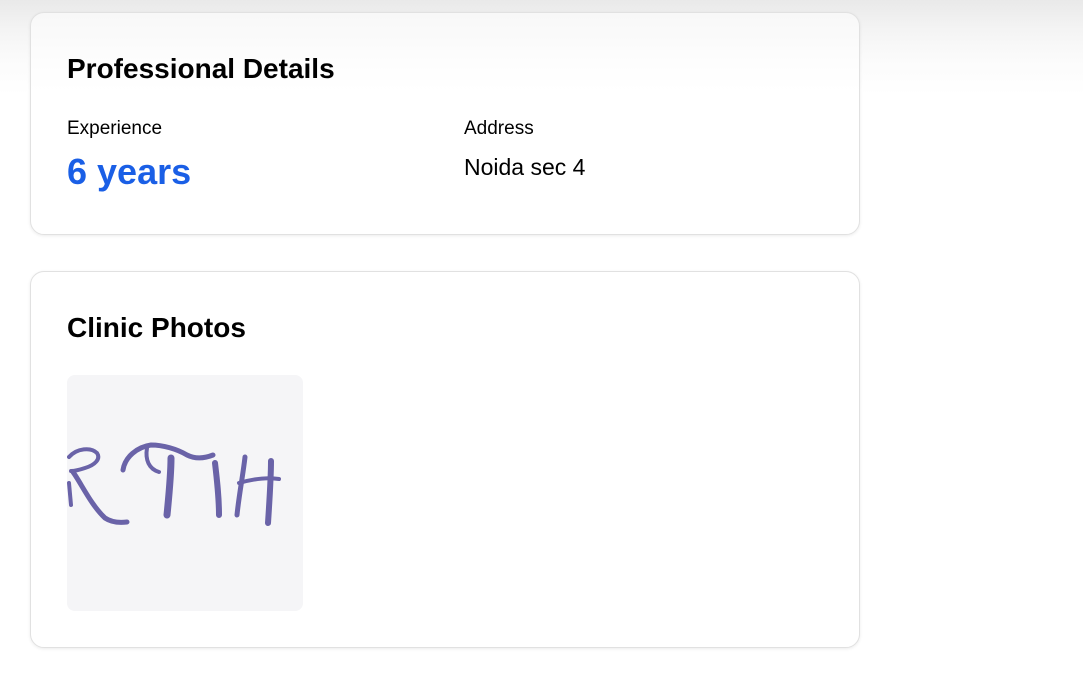  Describe the element at coordinates (115, 128) in the screenshot. I see `experience-label: Experience` at that location.